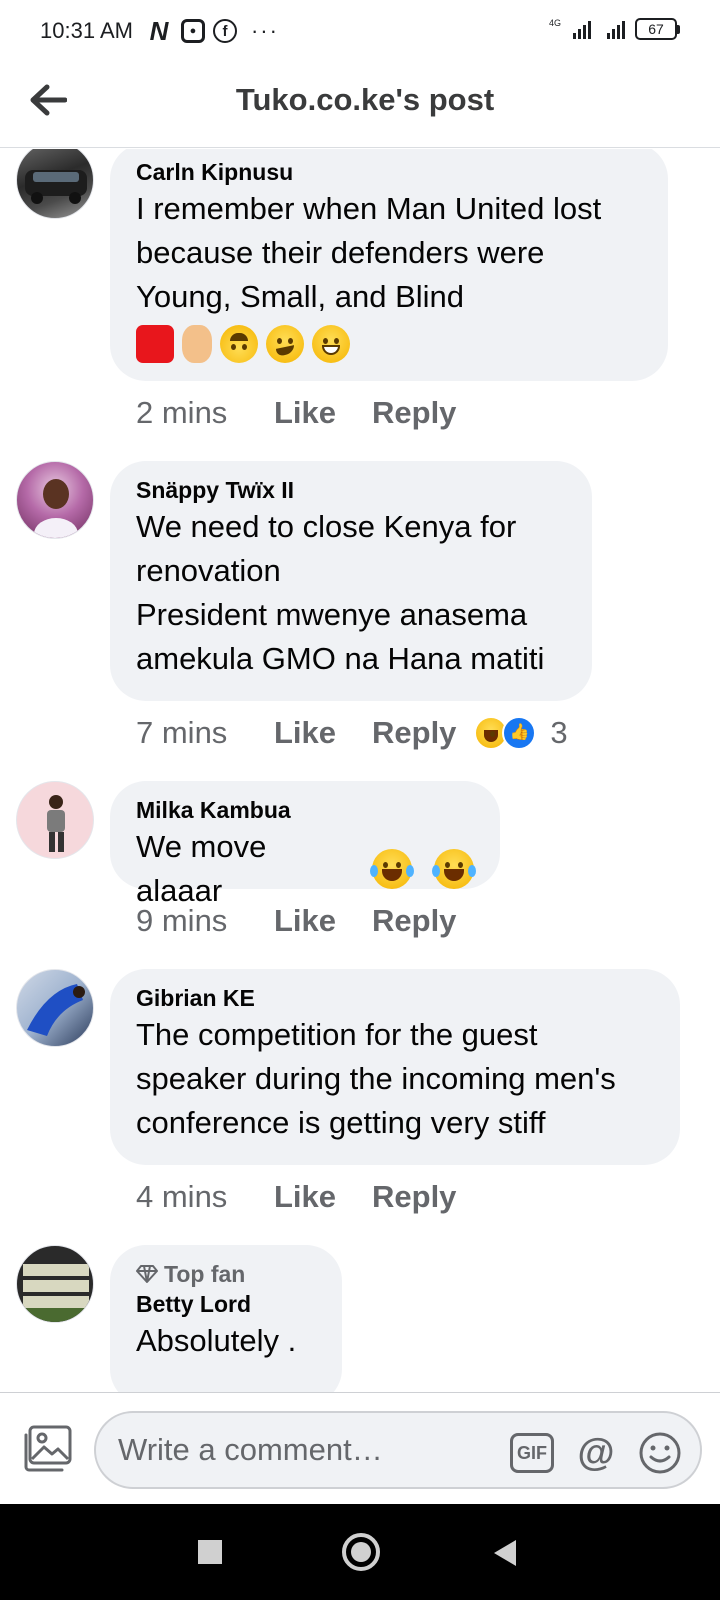 The width and height of the screenshot is (720, 1600). What do you see at coordinates (55, 1293) in the screenshot?
I see `text-avatar-image` at bounding box center [55, 1293].